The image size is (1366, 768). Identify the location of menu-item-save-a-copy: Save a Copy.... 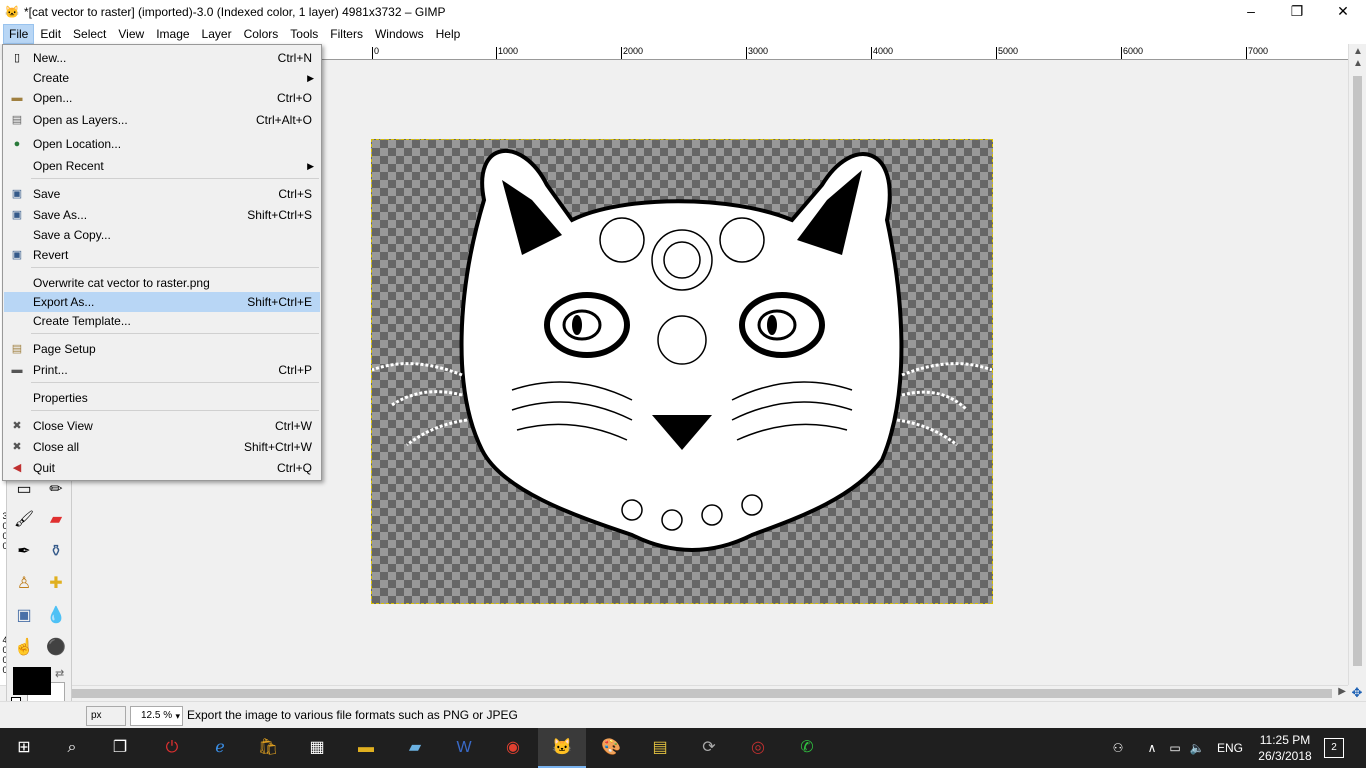
(162, 235).